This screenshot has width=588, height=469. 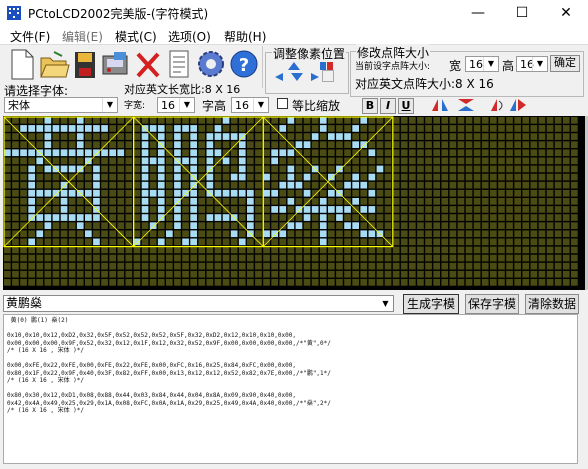 What do you see at coordinates (136, 36) in the screenshot?
I see `menu-mode: 模式(C)` at bounding box center [136, 36].